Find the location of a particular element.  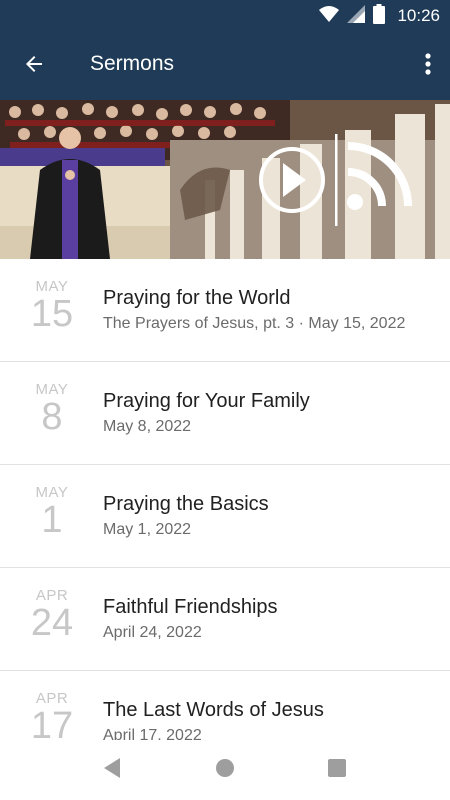

system-nav-bar is located at coordinates (225, 770).